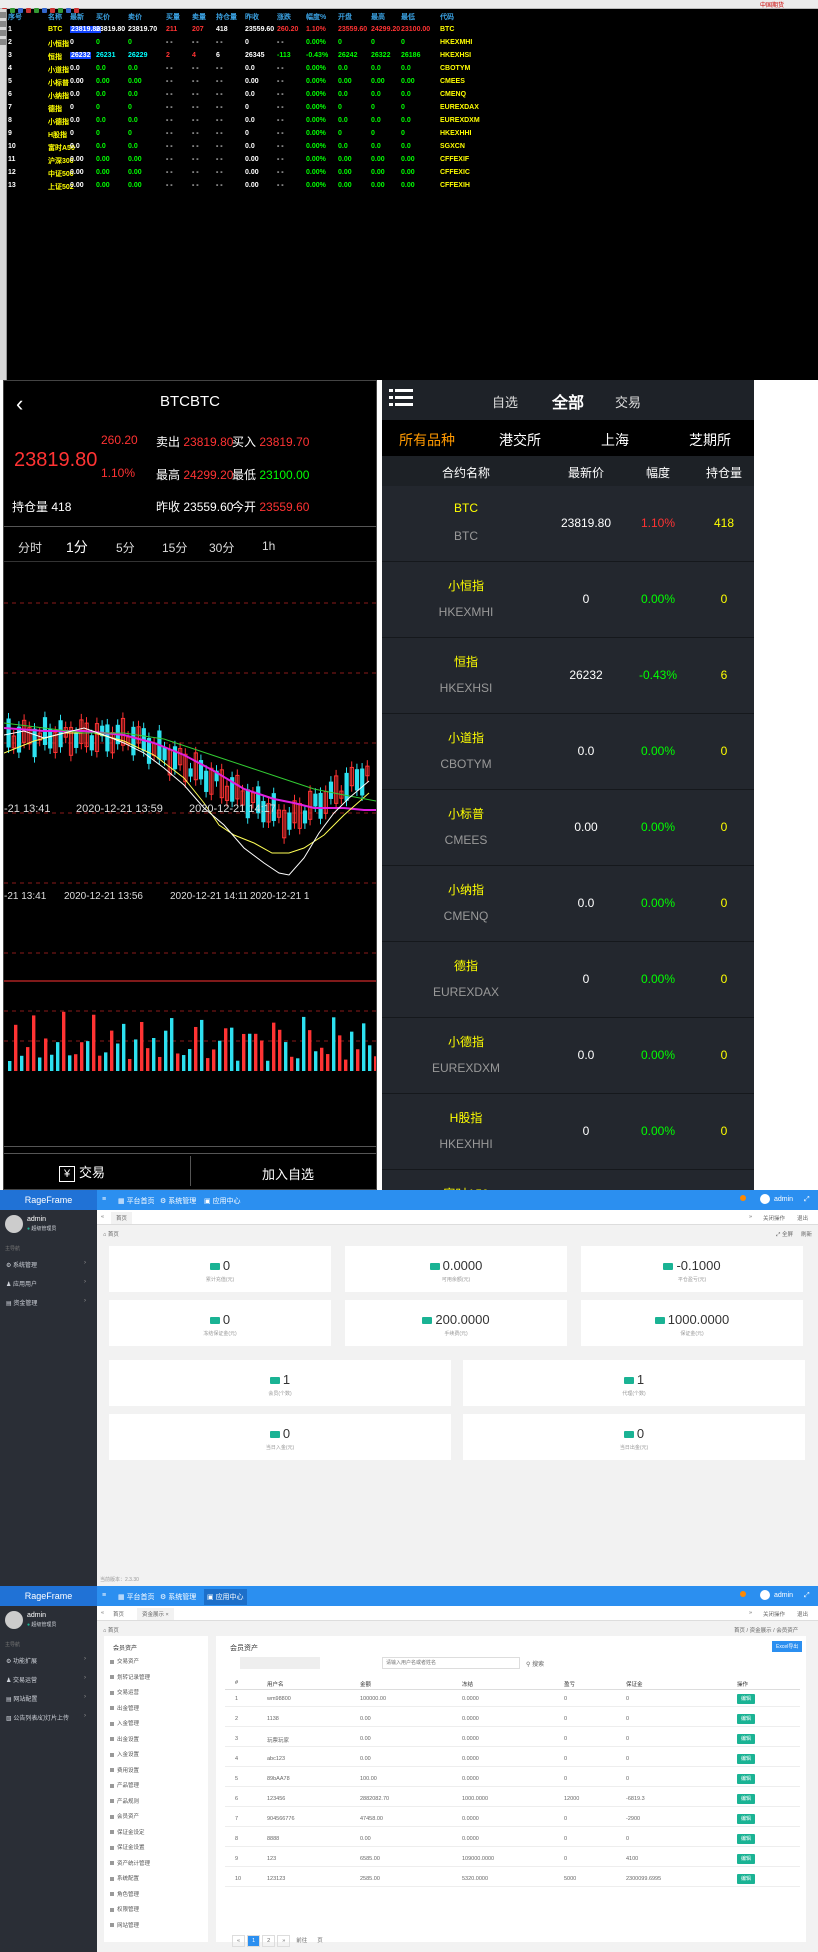 Image resolution: width=818 pixels, height=1952 pixels. What do you see at coordinates (199, 17) in the screenshot?
I see `header-cell: 卖量` at bounding box center [199, 17].